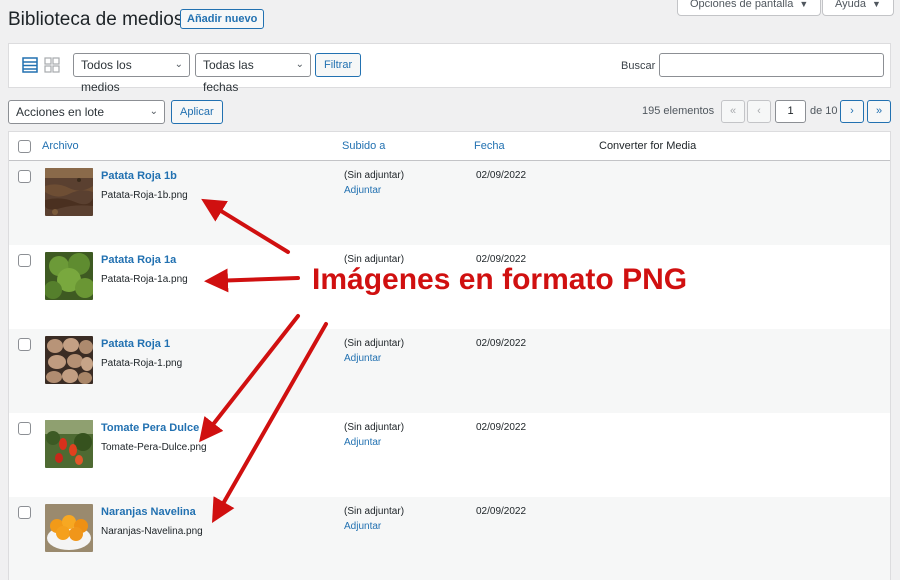 The image size is (900, 580). What do you see at coordinates (500, 279) in the screenshot?
I see `annotation-label: Imágenes en formato PNG` at bounding box center [500, 279].